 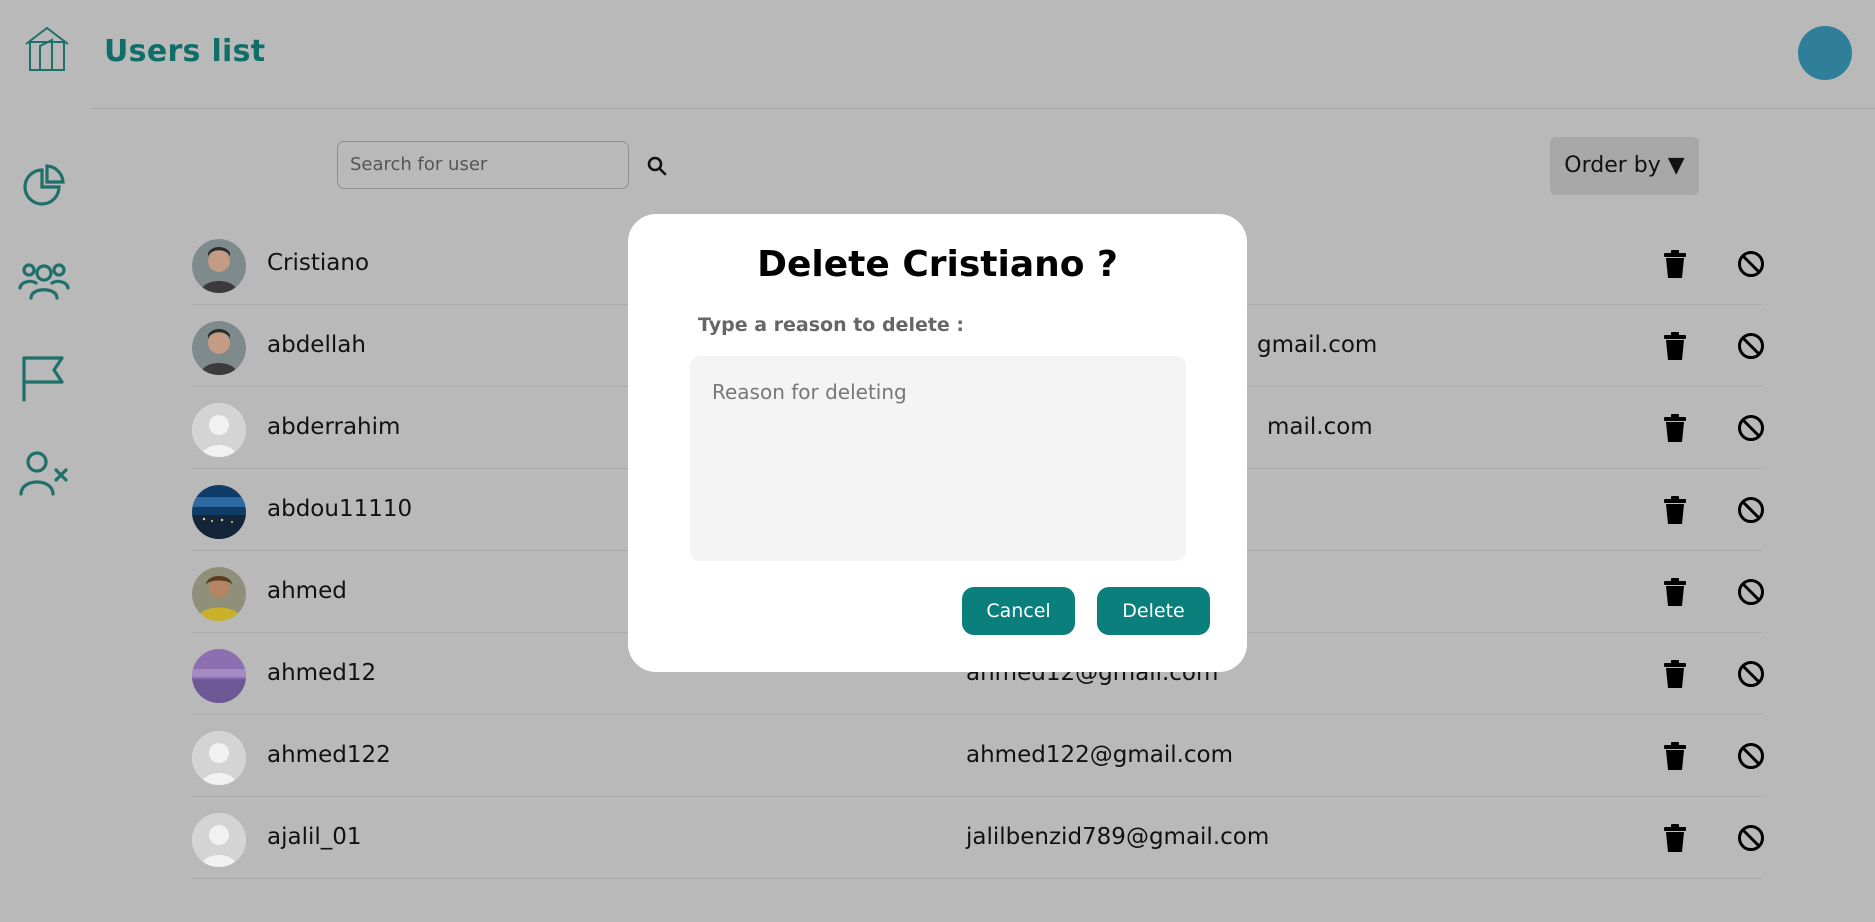 I want to click on pie-chart-icon, so click(x=44, y=186).